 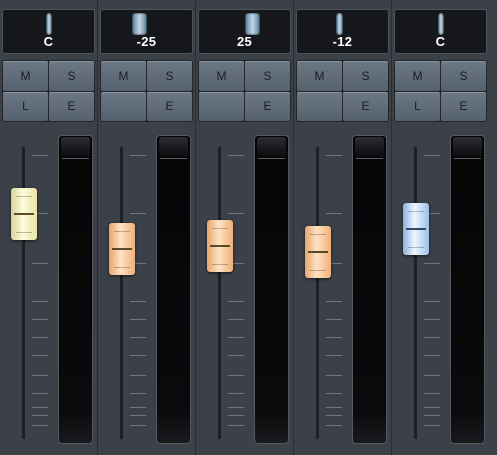 I want to click on pan-control: -25, so click(x=146, y=31).